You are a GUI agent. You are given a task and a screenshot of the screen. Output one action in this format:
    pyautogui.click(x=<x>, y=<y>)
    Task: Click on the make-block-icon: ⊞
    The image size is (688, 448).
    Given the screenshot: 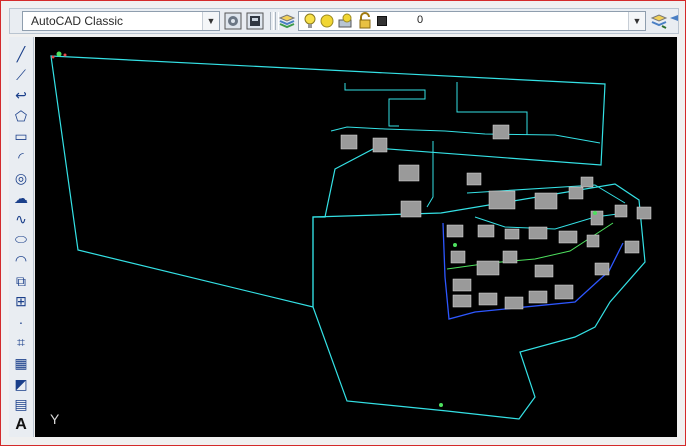 What is the action you would take?
    pyautogui.click(x=21, y=301)
    